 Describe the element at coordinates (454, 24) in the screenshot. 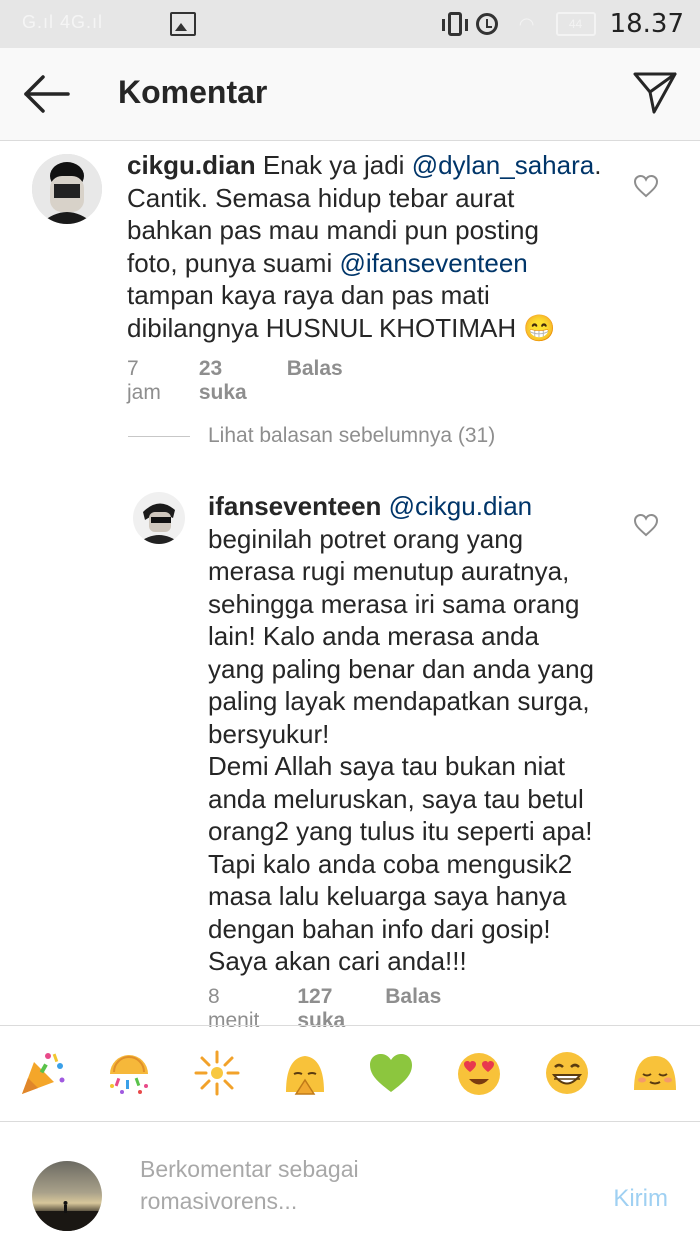

I see `vibrate-icon` at that location.